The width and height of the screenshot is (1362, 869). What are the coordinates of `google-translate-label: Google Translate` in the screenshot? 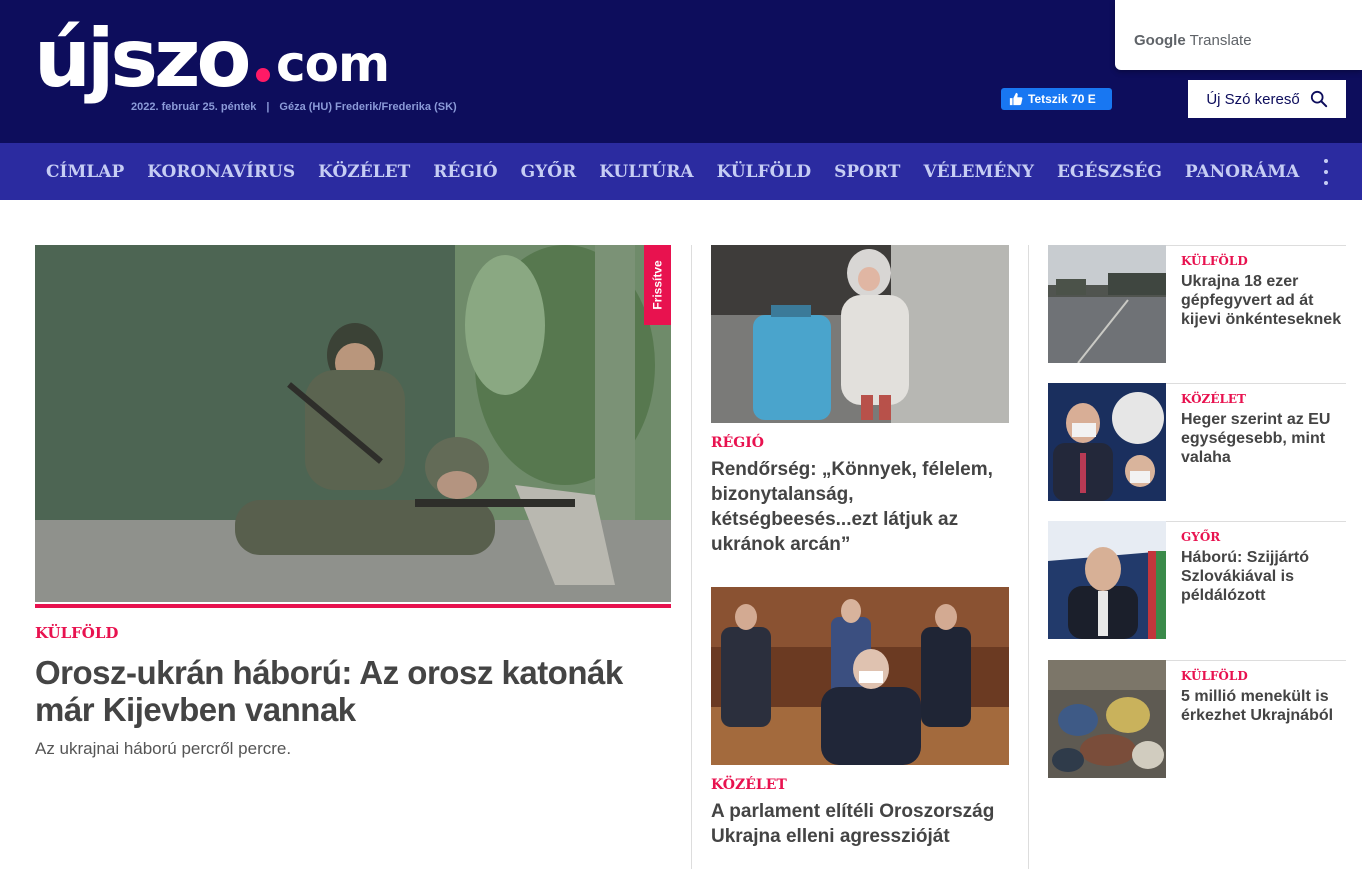 It's located at (1193, 40).